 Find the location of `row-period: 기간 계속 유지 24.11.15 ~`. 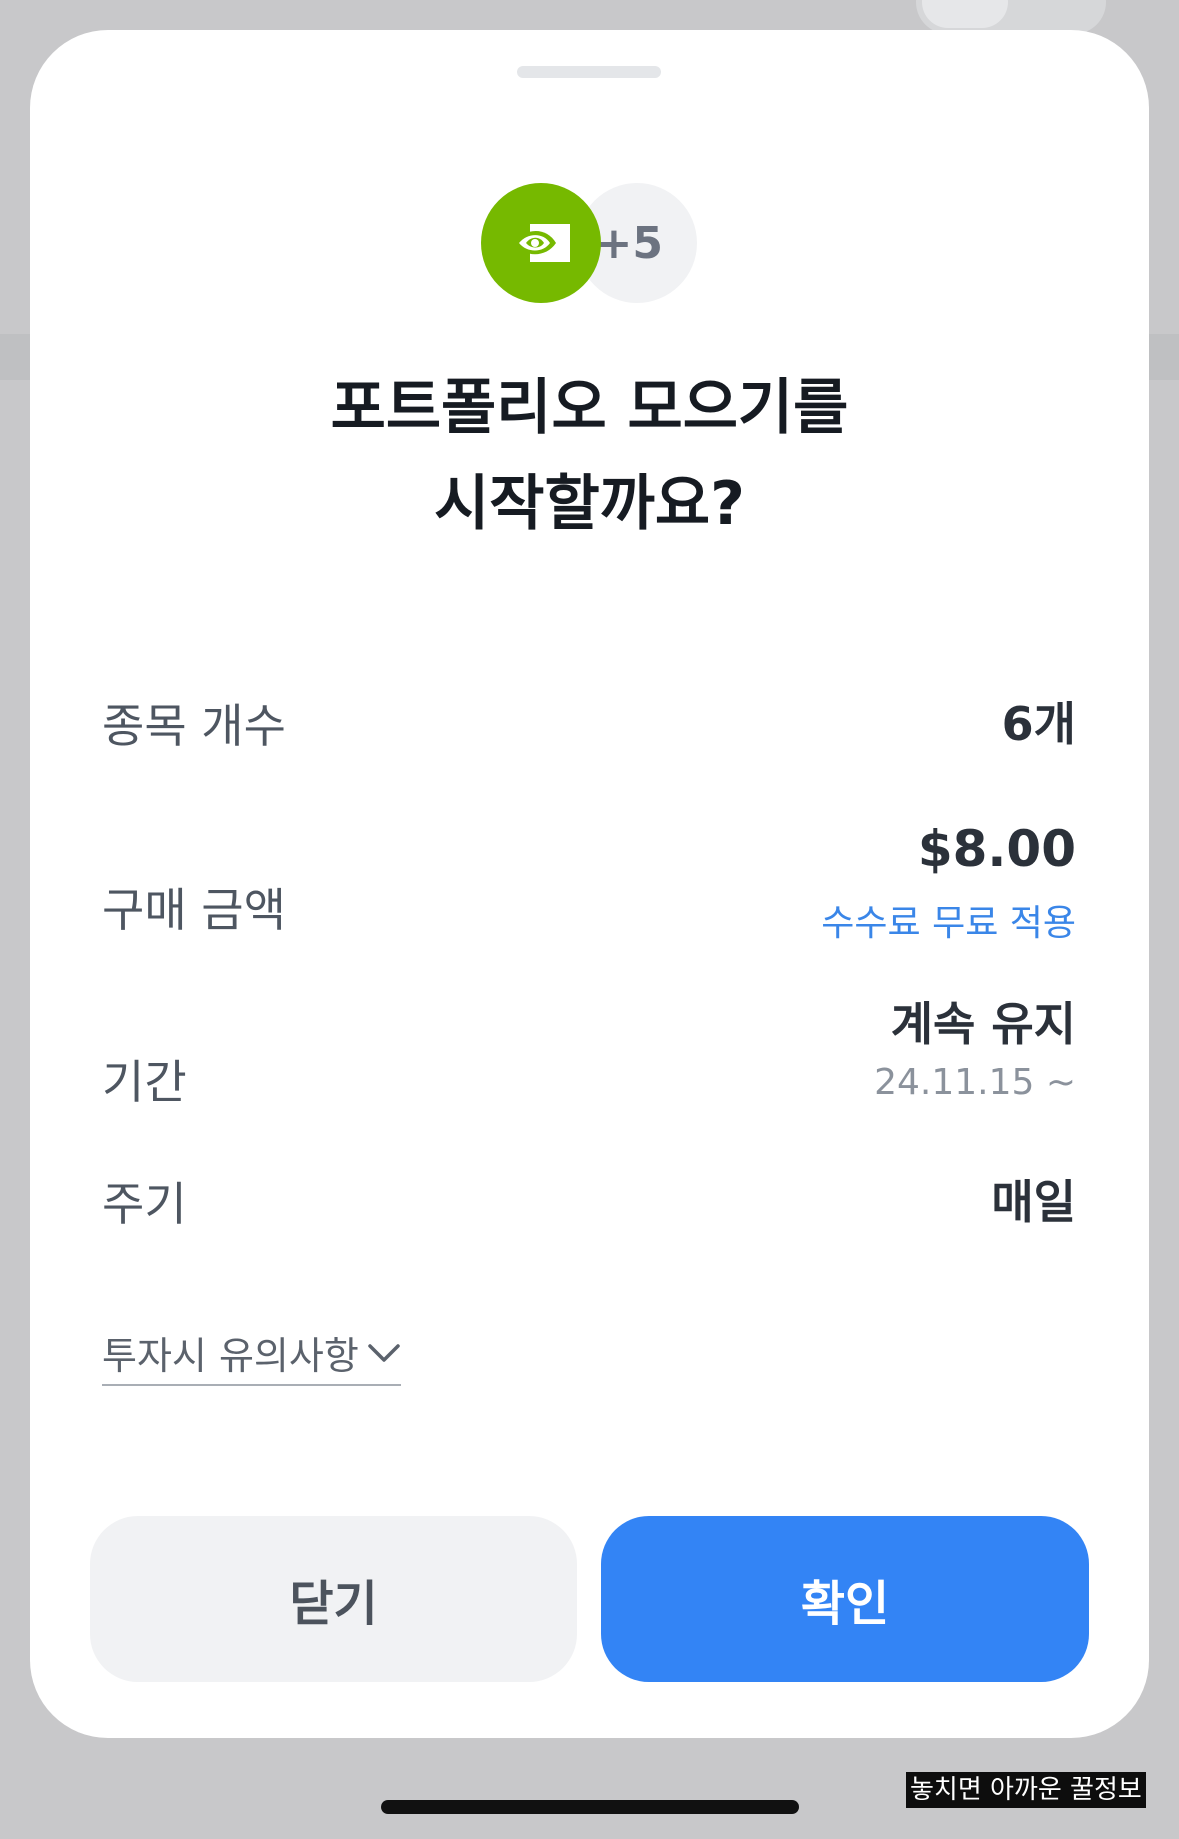

row-period: 기간 계속 유지 24.11.15 ~ is located at coordinates (589, 1063).